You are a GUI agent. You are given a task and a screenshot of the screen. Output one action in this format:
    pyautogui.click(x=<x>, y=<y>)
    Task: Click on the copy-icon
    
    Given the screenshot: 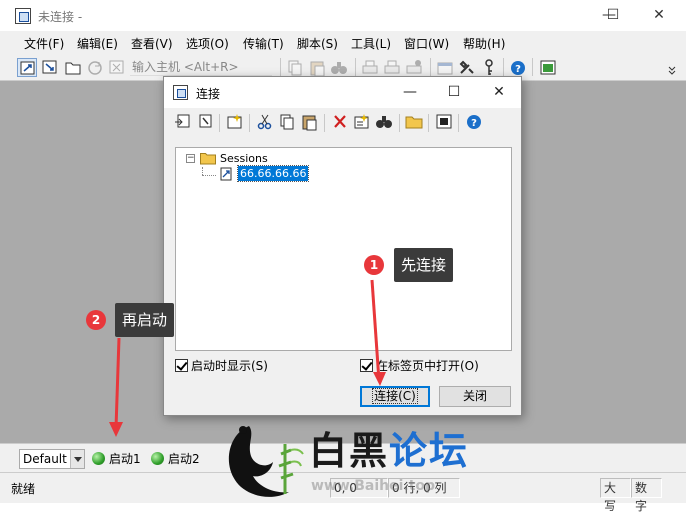 What is the action you would take?
    pyautogui.click(x=295, y=67)
    